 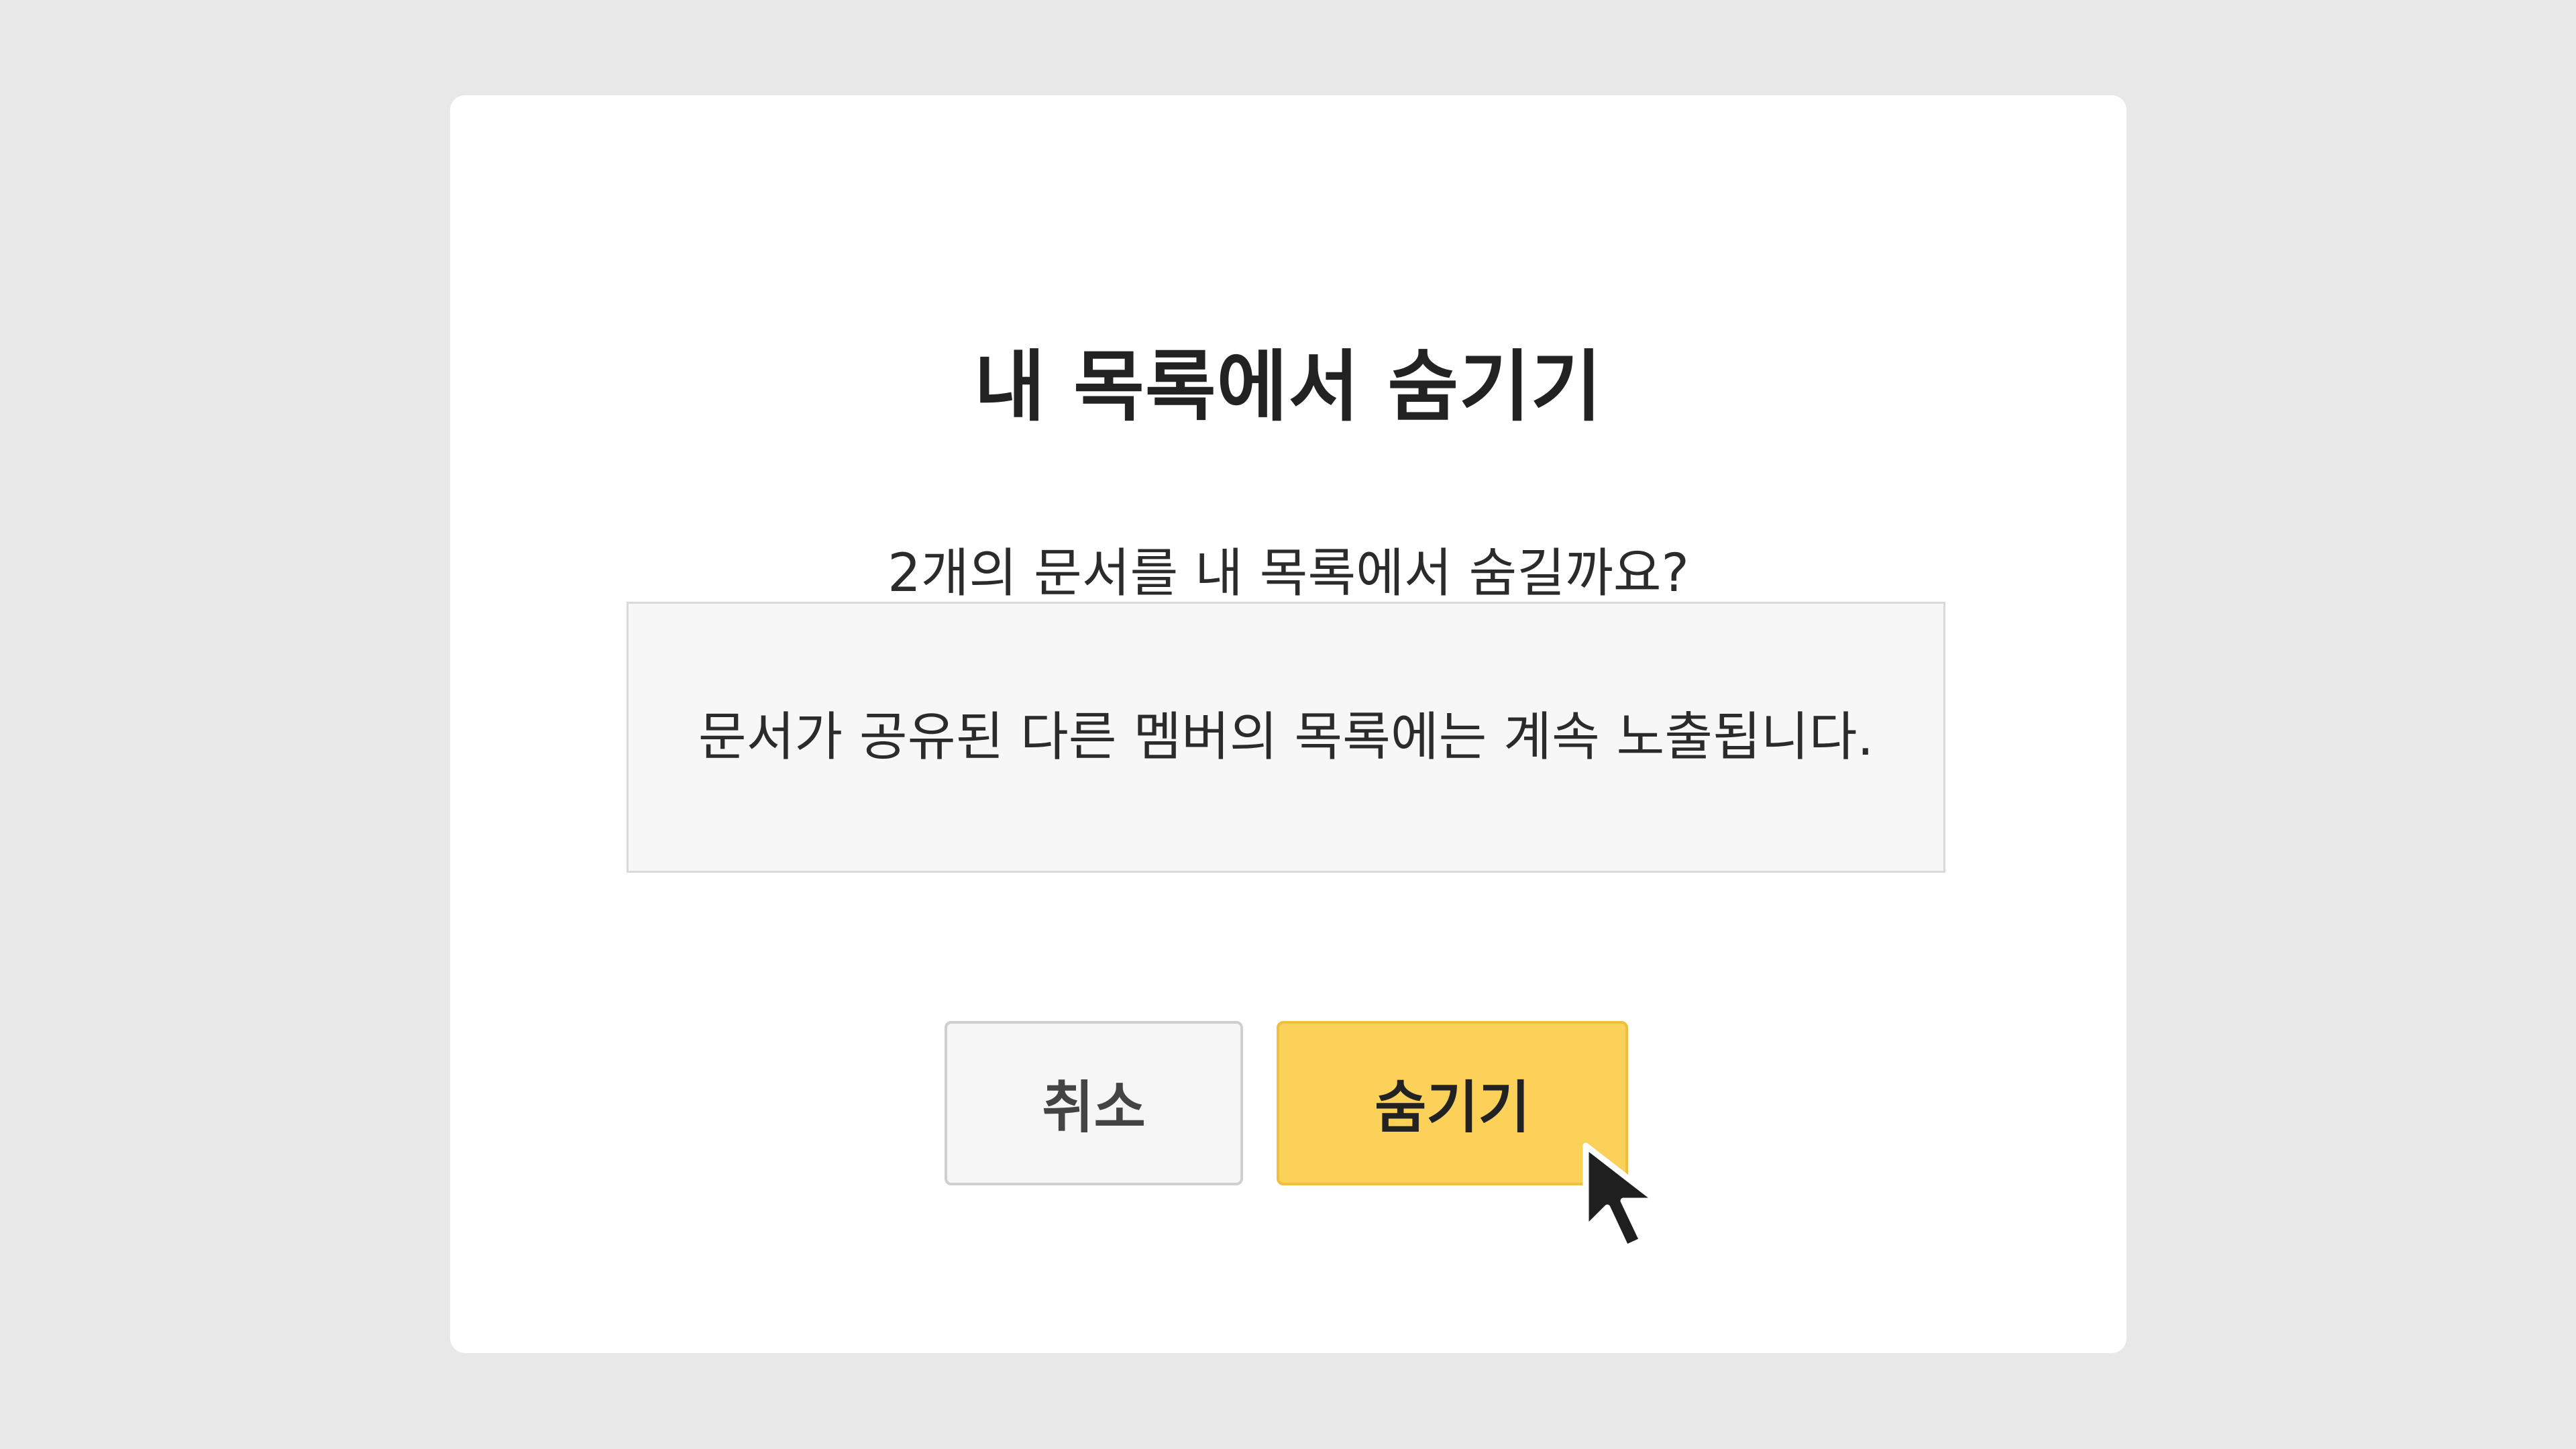 I want to click on notice-box: 문서가 공유된 다른 멤버의 목록에는 계속 노출됩니다., so click(x=1286, y=737).